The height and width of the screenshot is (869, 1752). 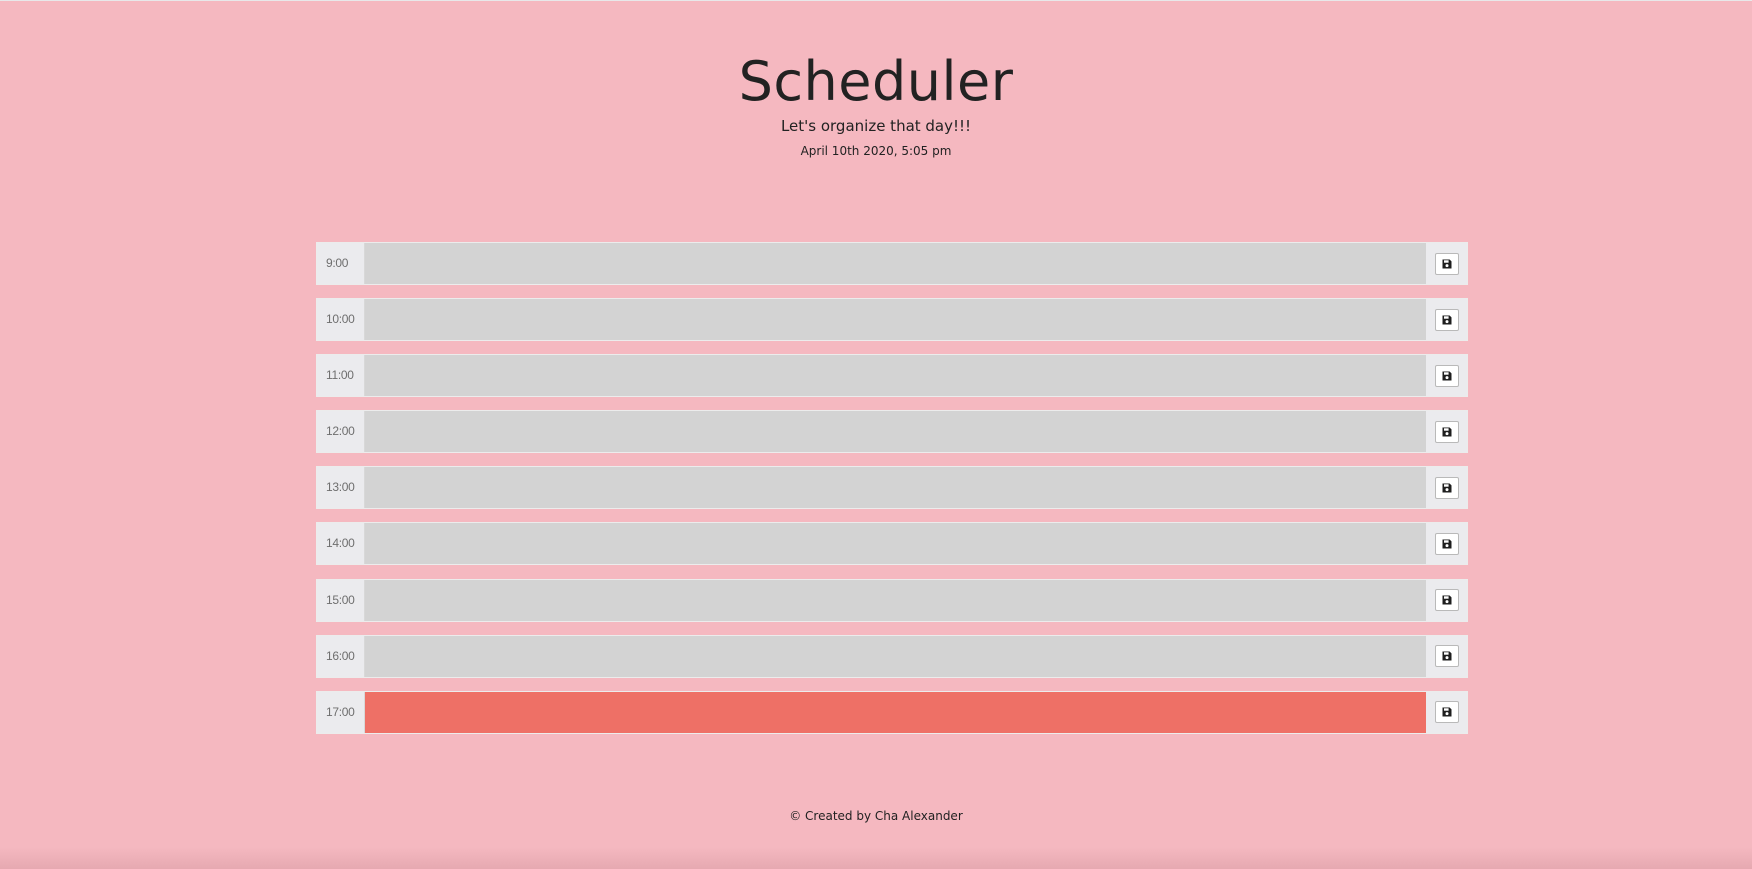 I want to click on time-block-row: 16:00, so click(x=892, y=656).